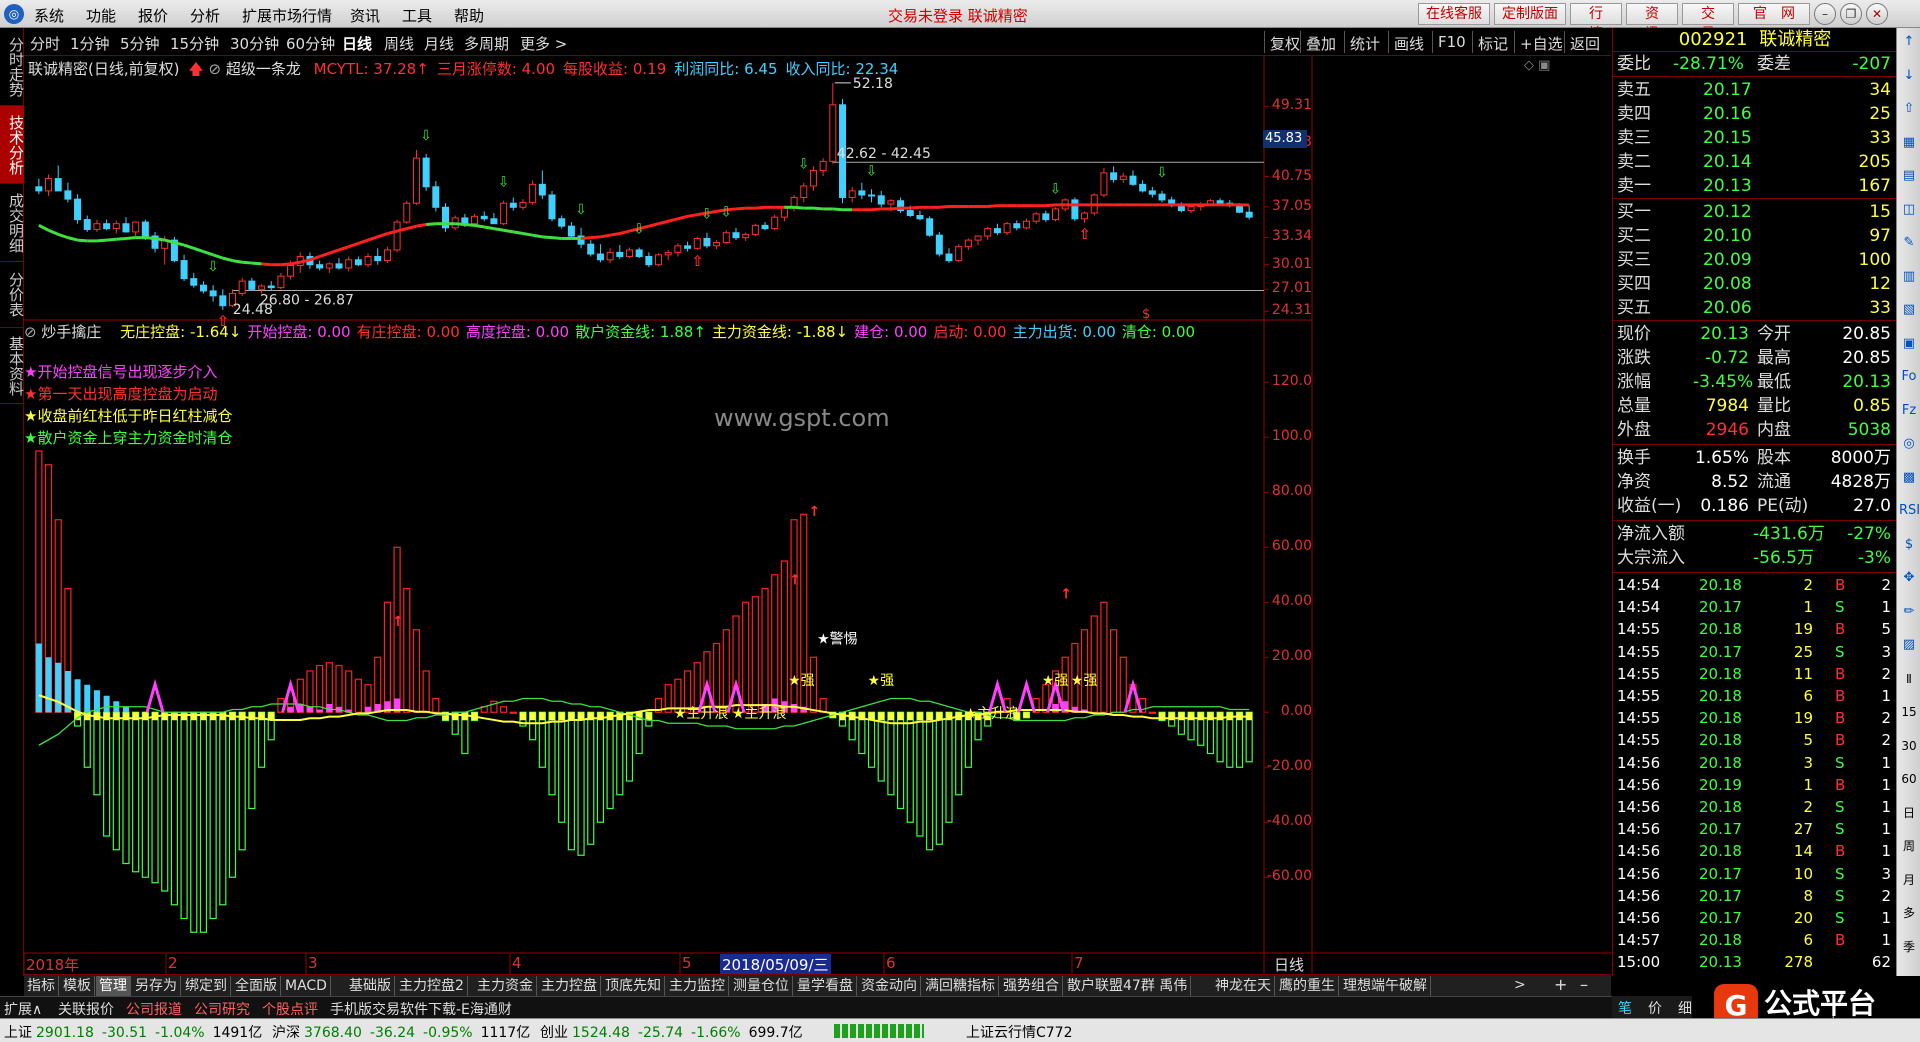 The width and height of the screenshot is (1920, 1042). I want to click on news-item-2: 公司报道, so click(154, 1009).